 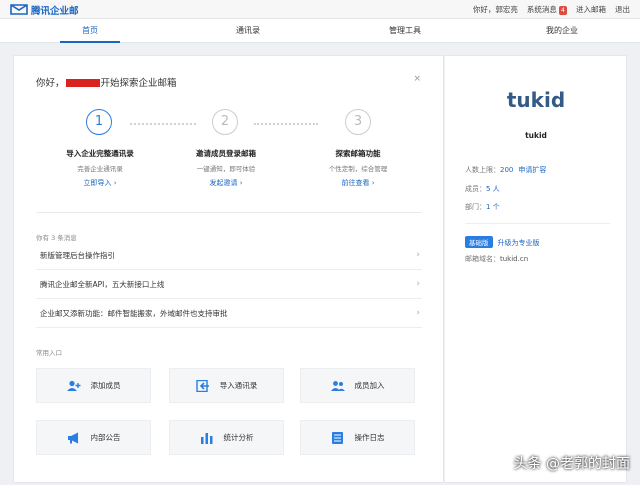 I want to click on member-limit-row: 人数上限：200 申请扩容, so click(x=505, y=170).